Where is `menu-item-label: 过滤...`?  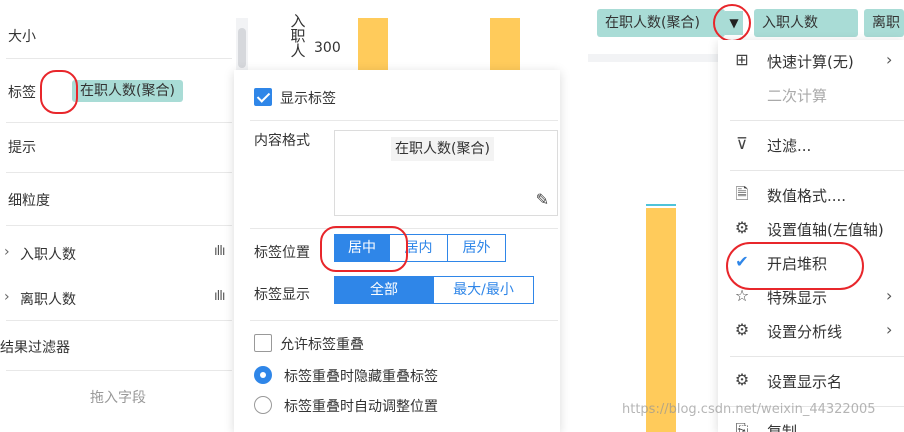
menu-item-label: 过滤... is located at coordinates (789, 146).